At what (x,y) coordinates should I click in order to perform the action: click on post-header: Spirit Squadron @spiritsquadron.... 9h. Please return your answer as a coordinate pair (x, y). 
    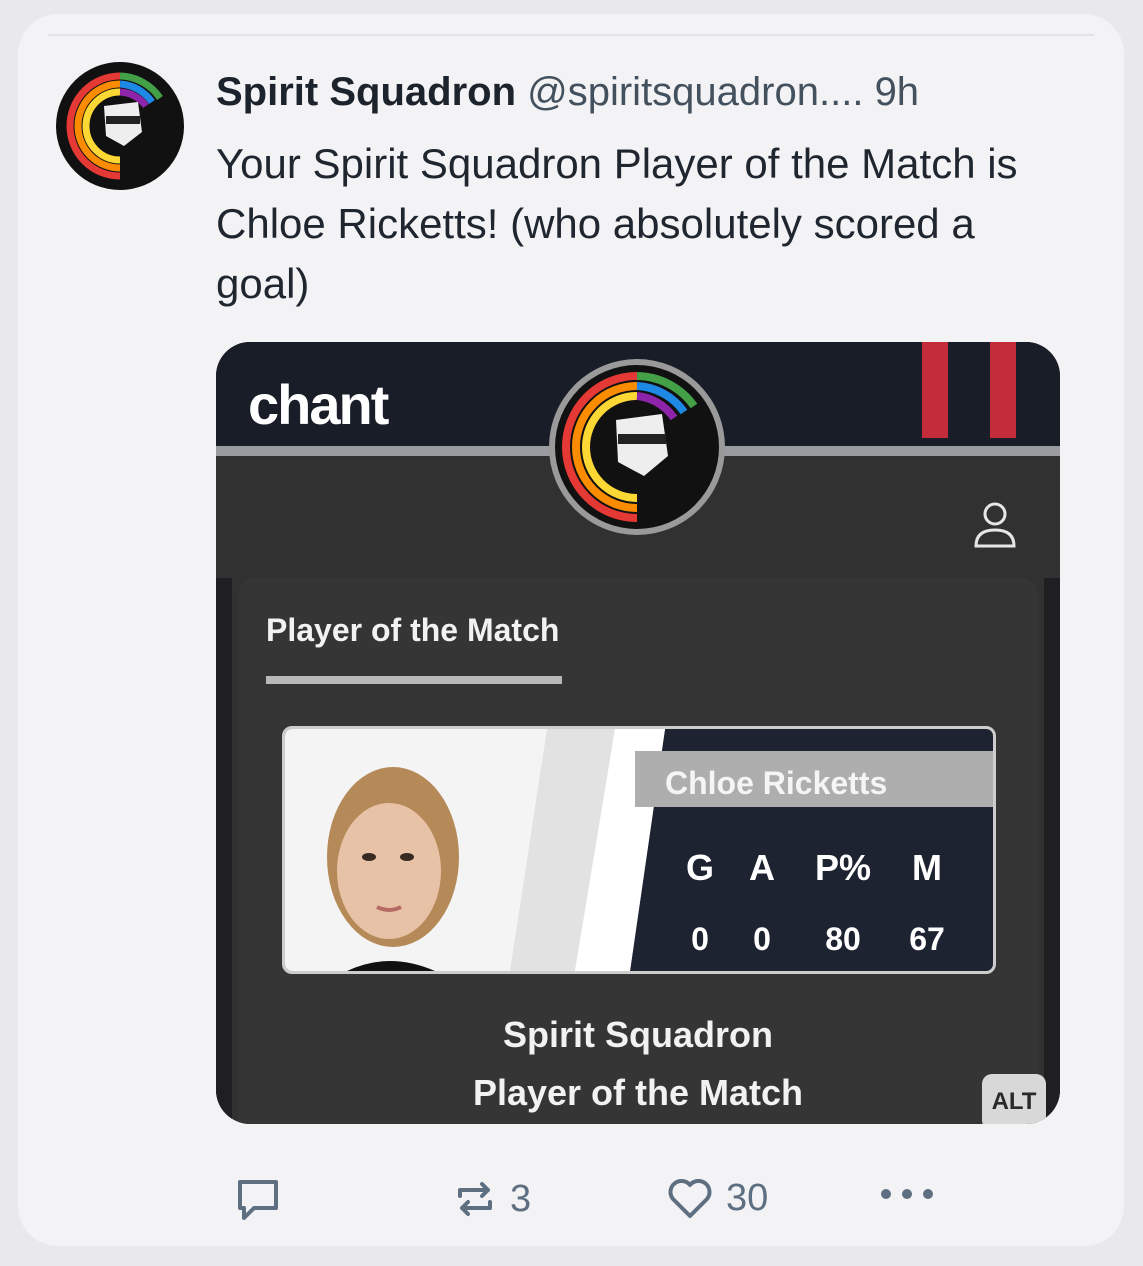
    Looking at the image, I should click on (567, 92).